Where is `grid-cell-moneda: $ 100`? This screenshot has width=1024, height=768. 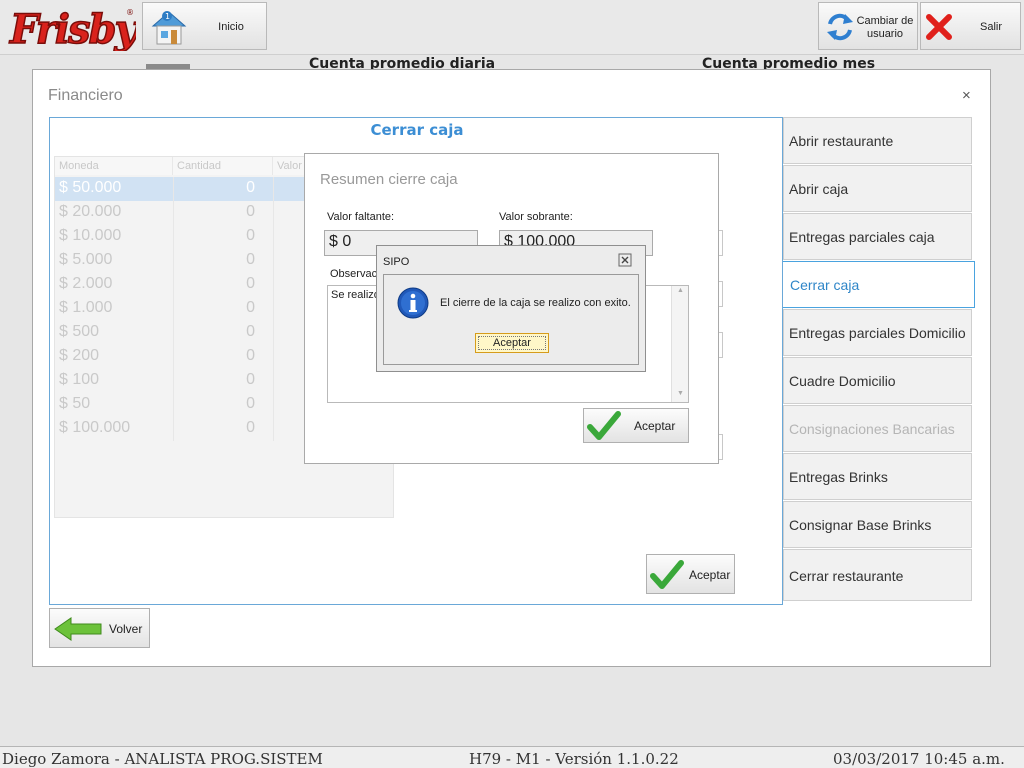
grid-cell-moneda: $ 100 is located at coordinates (79, 379).